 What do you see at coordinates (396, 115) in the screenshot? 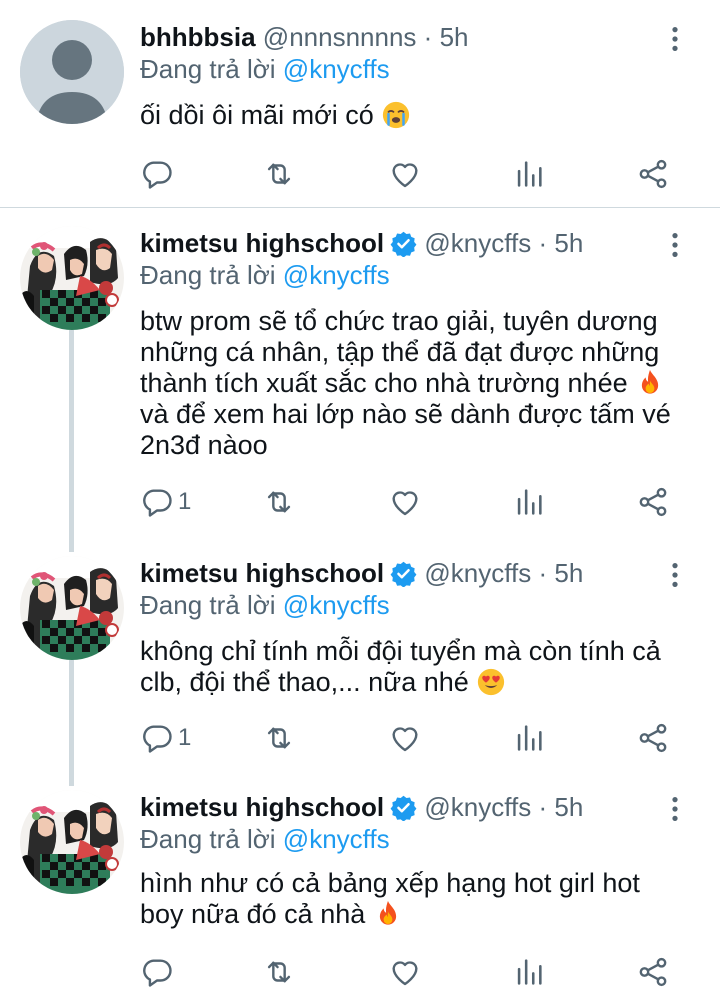
I see `crying-face-emoji-icon` at bounding box center [396, 115].